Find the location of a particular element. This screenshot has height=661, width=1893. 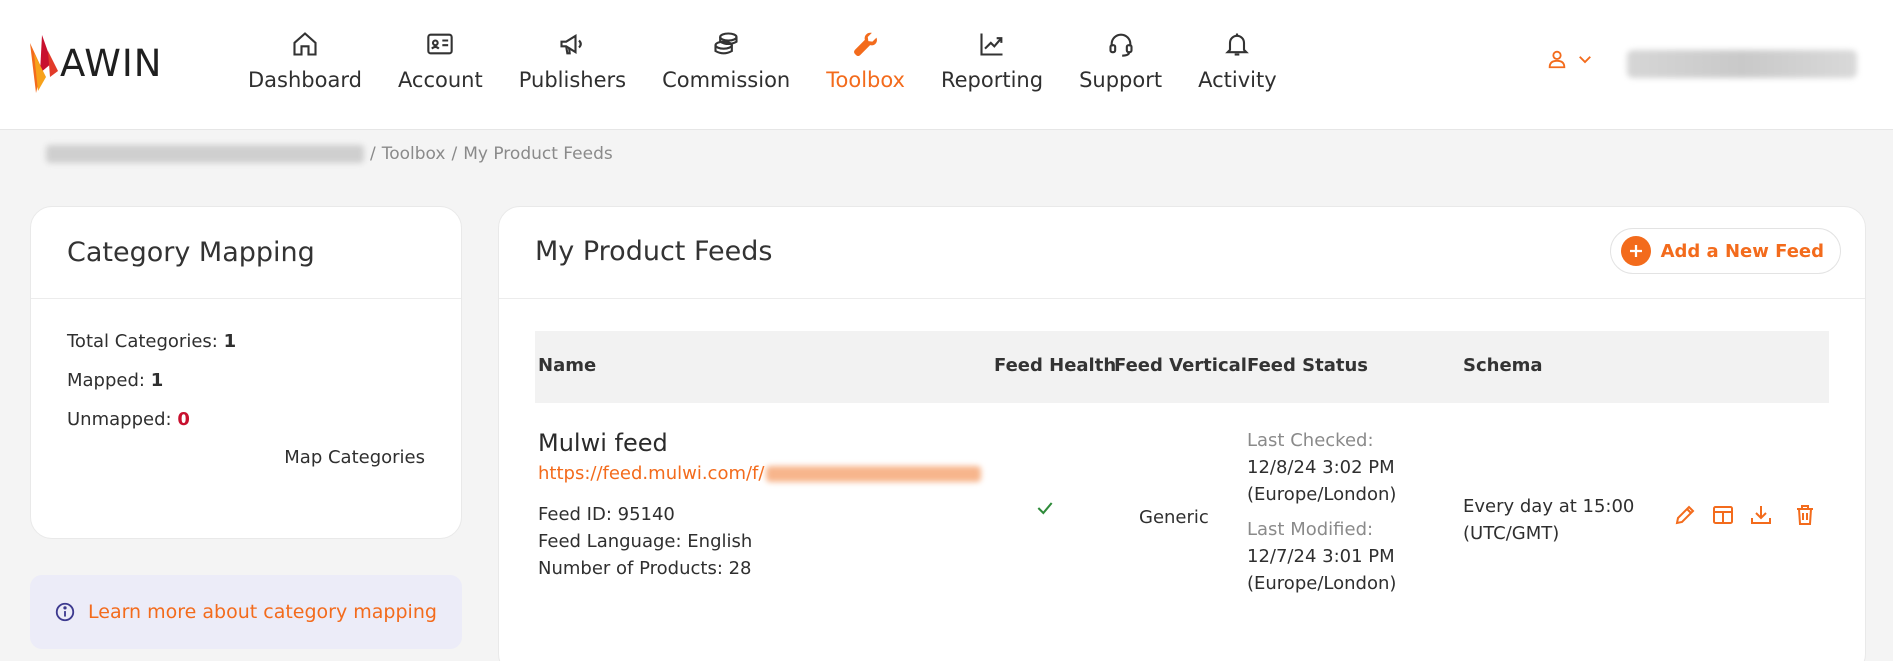

column-header-feed-vertical: Feed Vertical is located at coordinates (1180, 365).